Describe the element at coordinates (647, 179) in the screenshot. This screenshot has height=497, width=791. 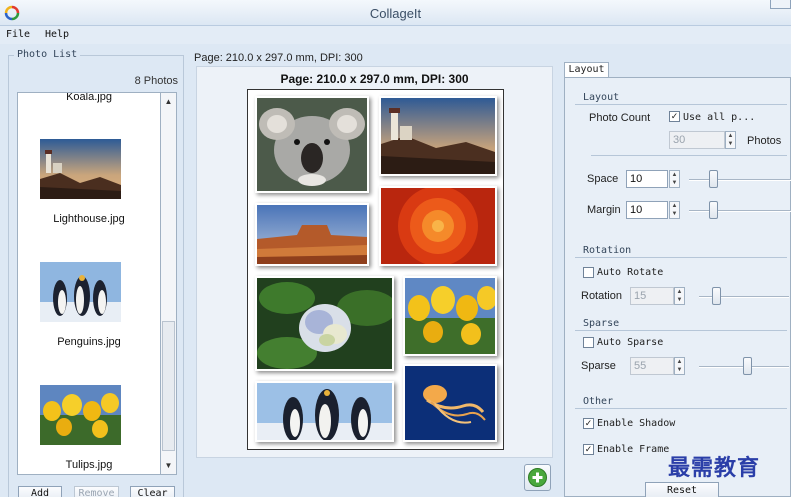
I see `space-input: 10` at that location.